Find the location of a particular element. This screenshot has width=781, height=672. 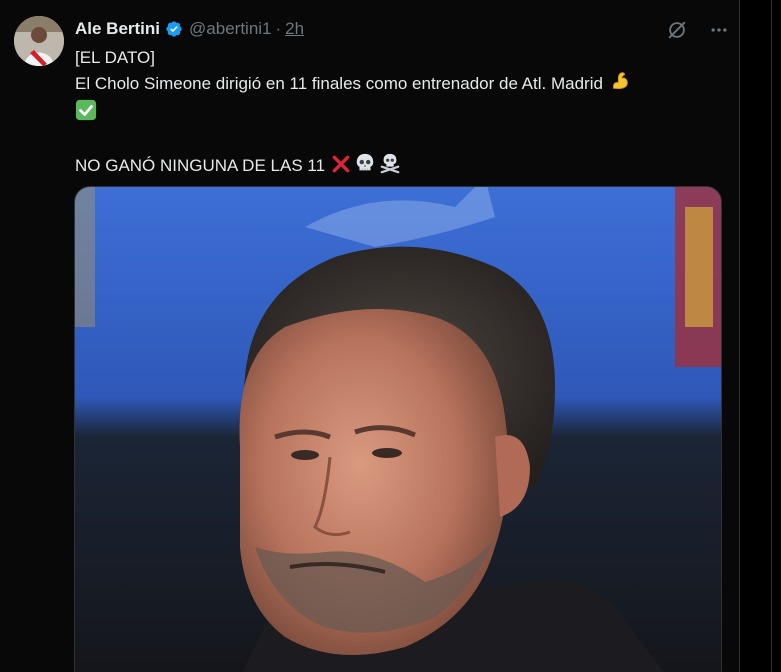

tweet-header: Ale Bertini @abertini1 · 2h is located at coordinates (189, 29).